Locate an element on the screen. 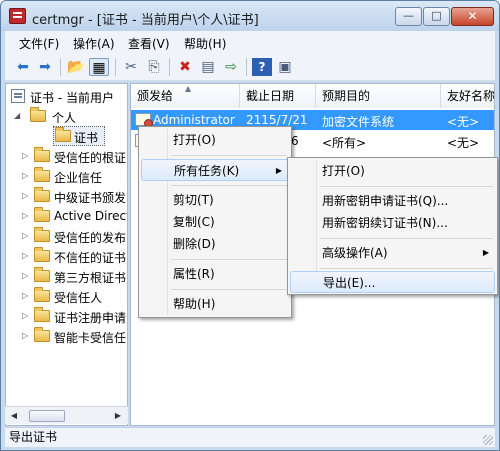 The height and width of the screenshot is (451, 500). ctx-copy: 复制(C) is located at coordinates (215, 222).